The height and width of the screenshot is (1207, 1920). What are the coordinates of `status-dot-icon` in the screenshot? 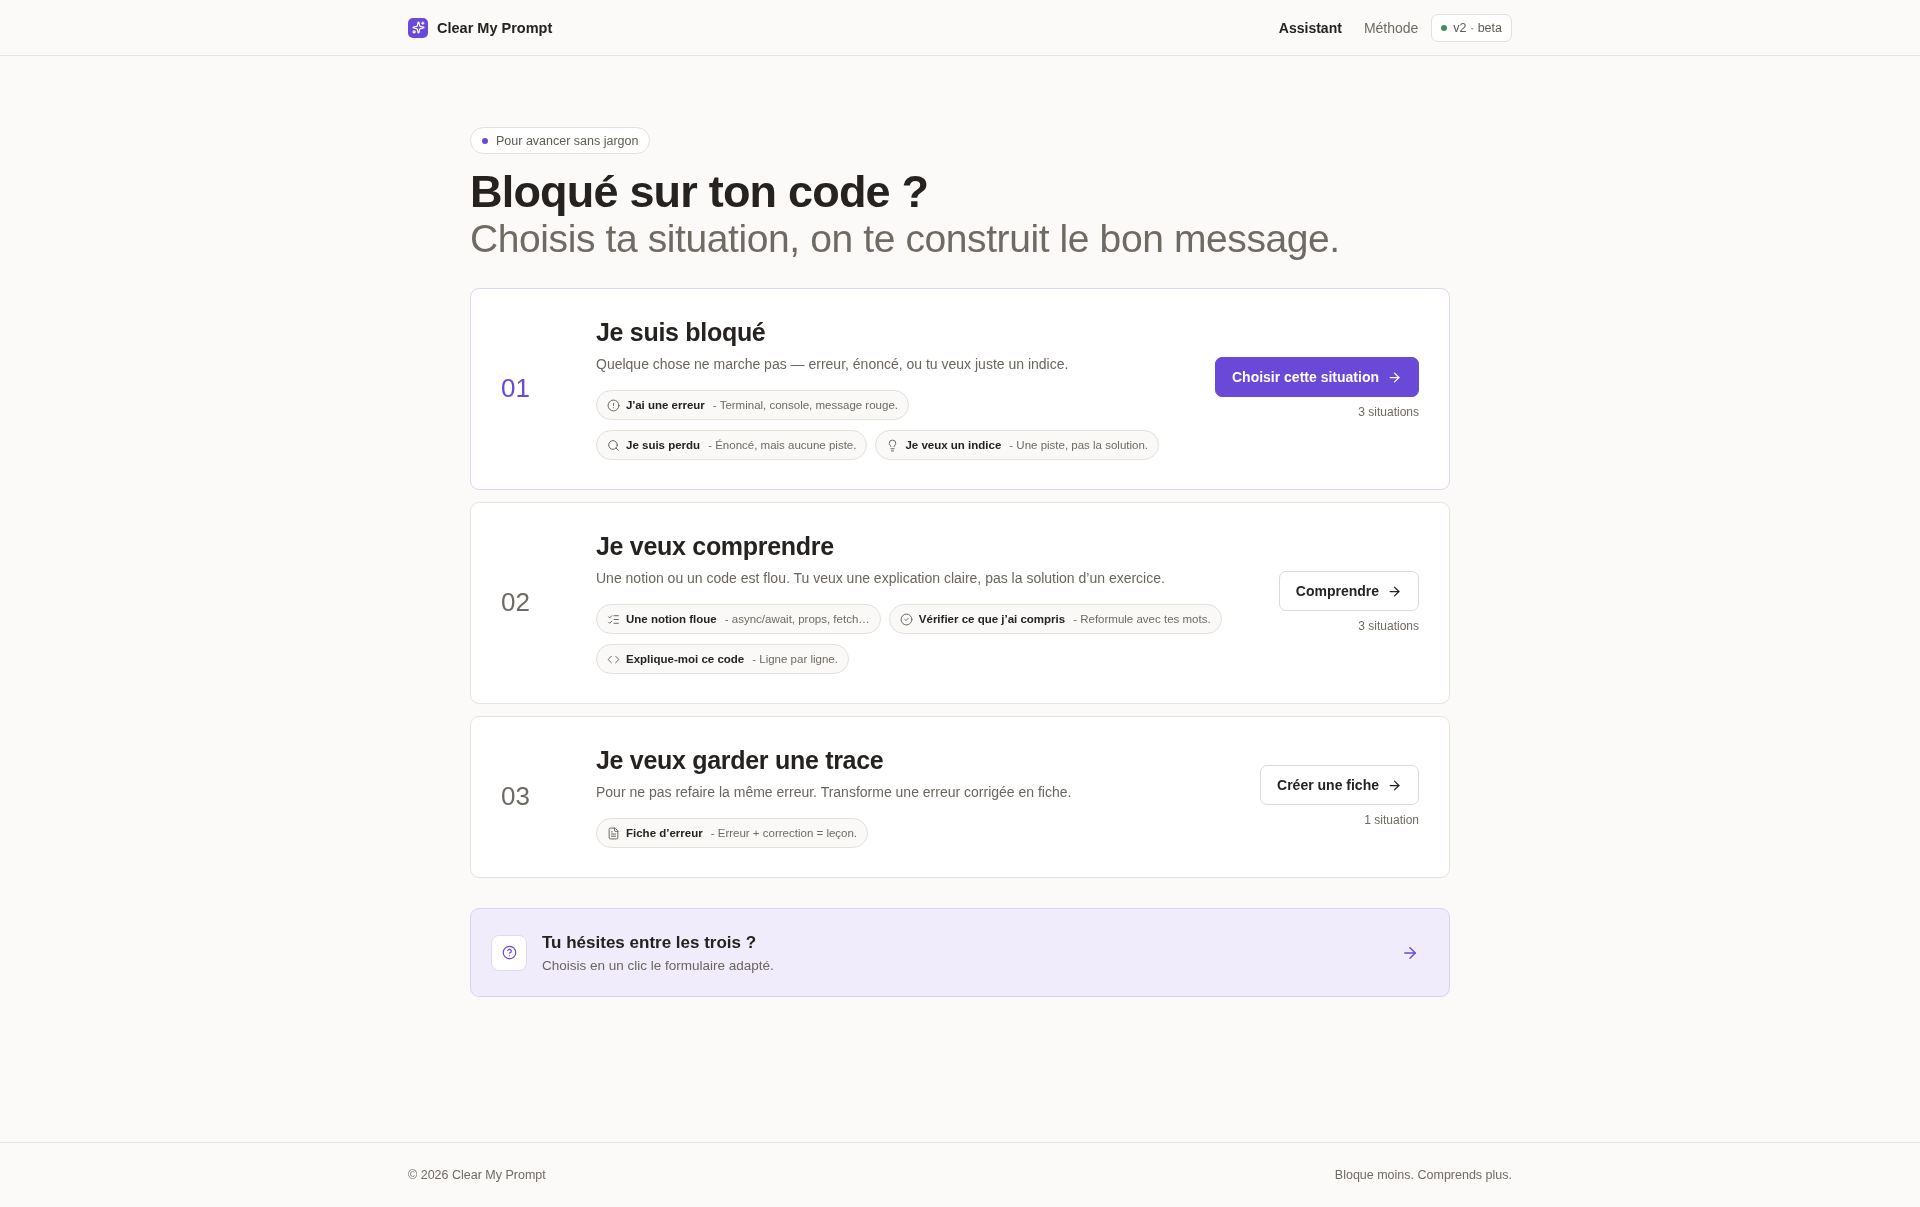 It's located at (1444, 27).